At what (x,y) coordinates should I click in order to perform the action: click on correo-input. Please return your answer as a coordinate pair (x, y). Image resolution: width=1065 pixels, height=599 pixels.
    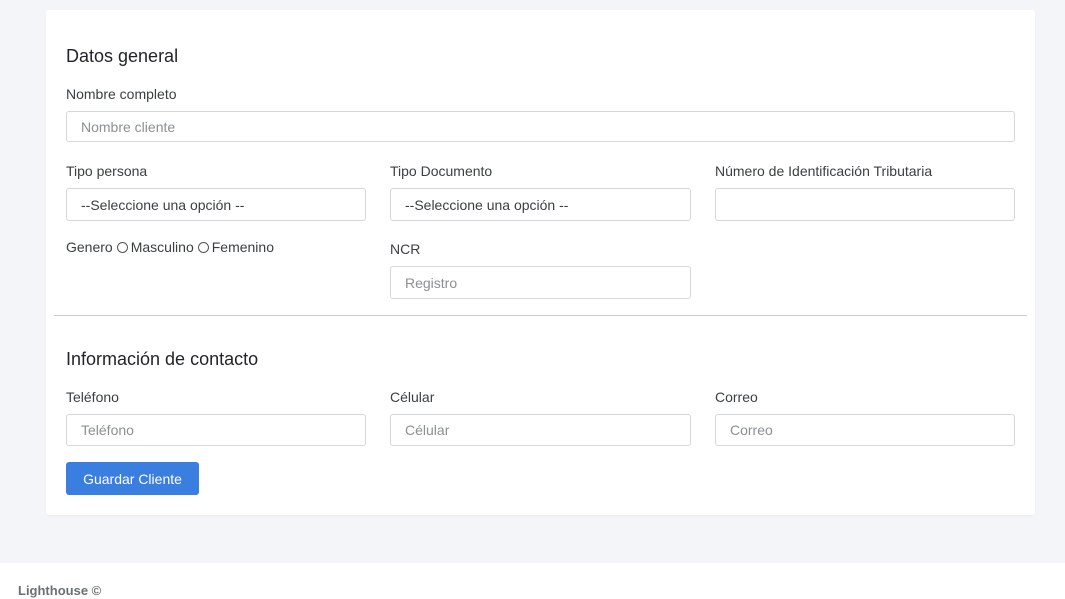
    Looking at the image, I should click on (865, 430).